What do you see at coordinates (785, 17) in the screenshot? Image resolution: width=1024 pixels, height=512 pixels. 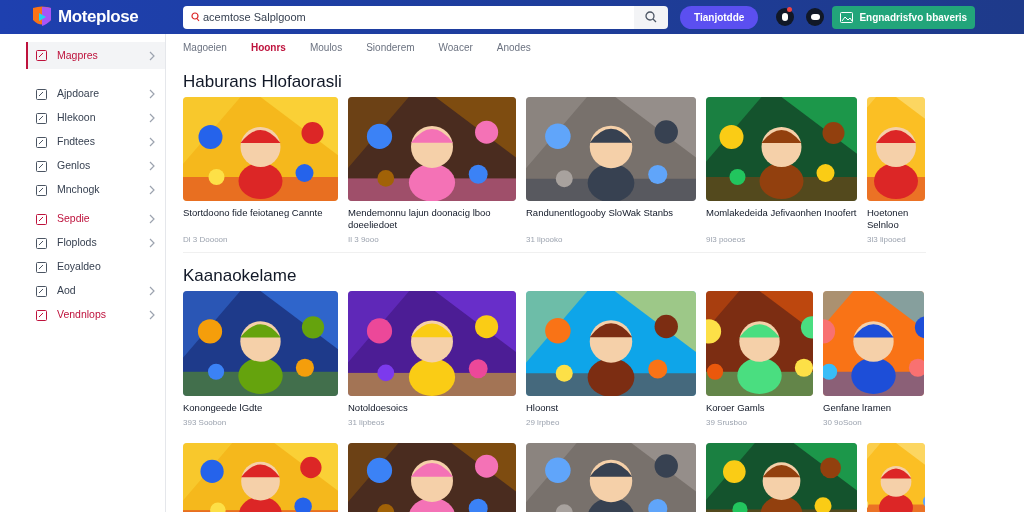 I see `notification-icon` at bounding box center [785, 17].